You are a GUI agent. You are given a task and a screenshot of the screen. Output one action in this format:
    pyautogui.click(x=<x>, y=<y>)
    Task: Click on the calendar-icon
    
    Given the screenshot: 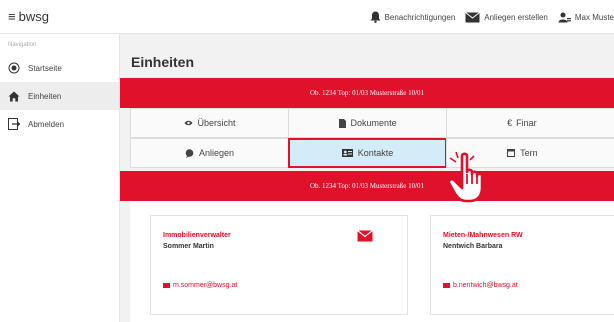 What is the action you would take?
    pyautogui.click(x=511, y=153)
    